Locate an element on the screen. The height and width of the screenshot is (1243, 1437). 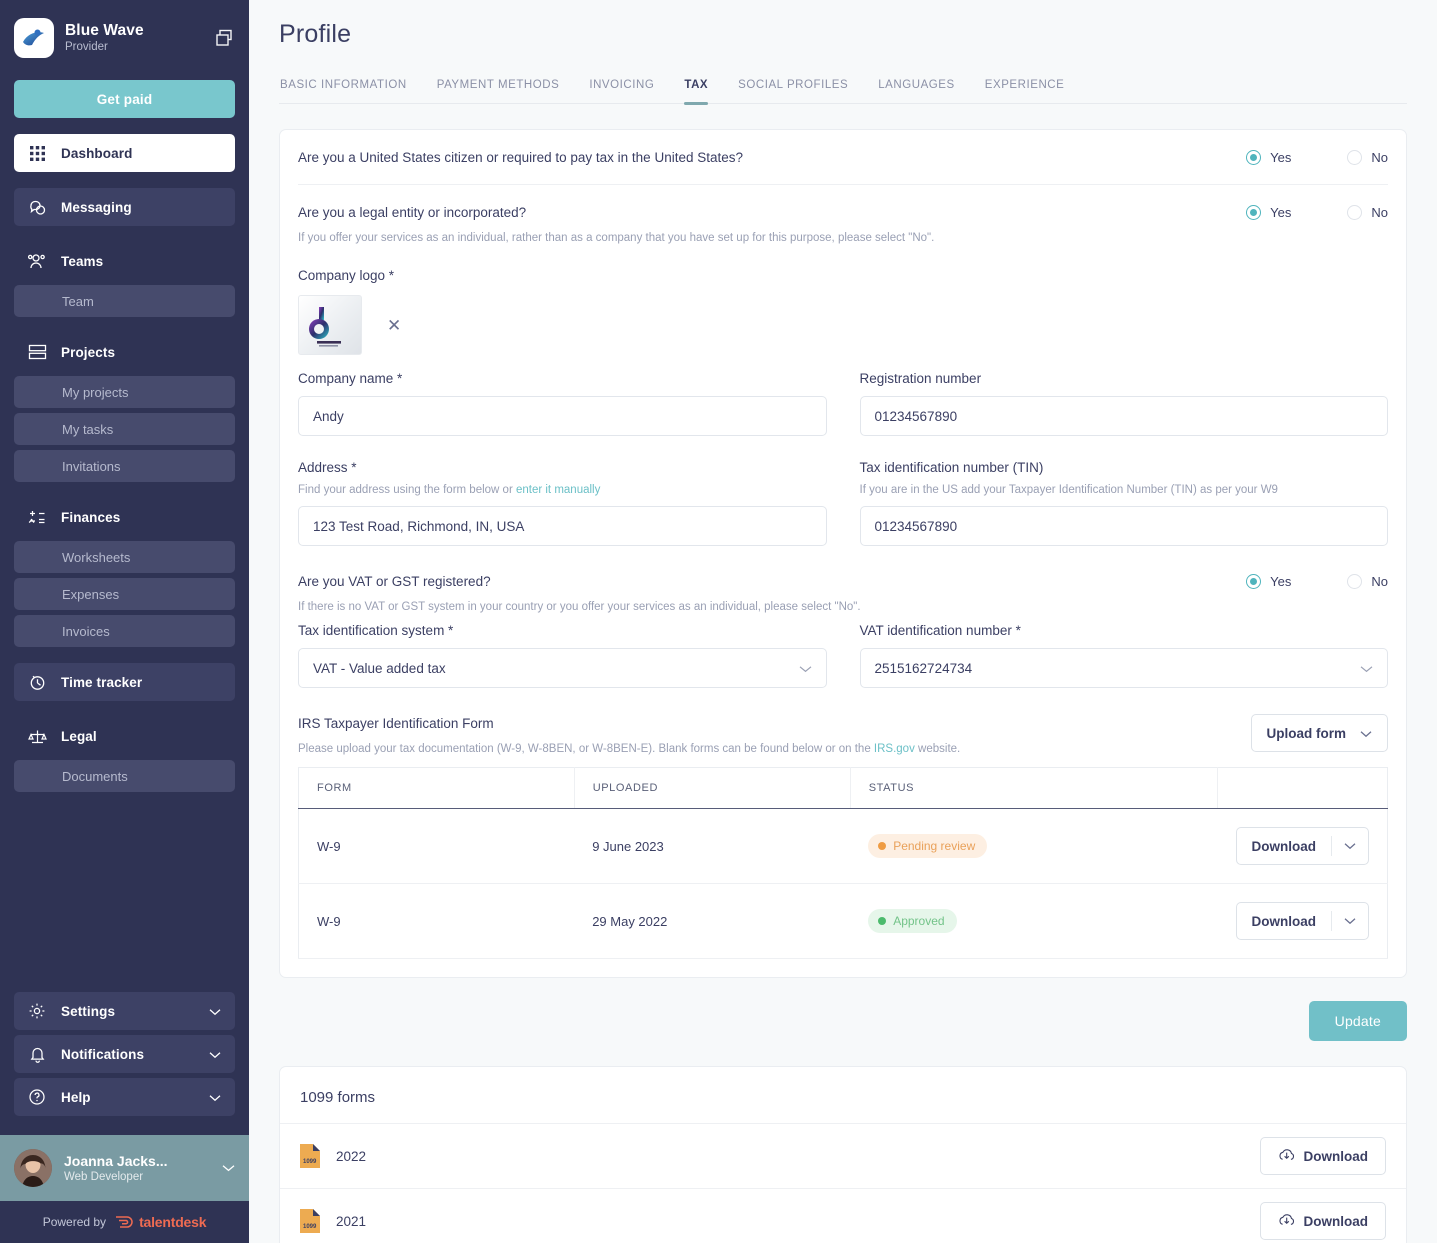
address-input: 123 Test Road, Richmond, IN, USA is located at coordinates (562, 526).